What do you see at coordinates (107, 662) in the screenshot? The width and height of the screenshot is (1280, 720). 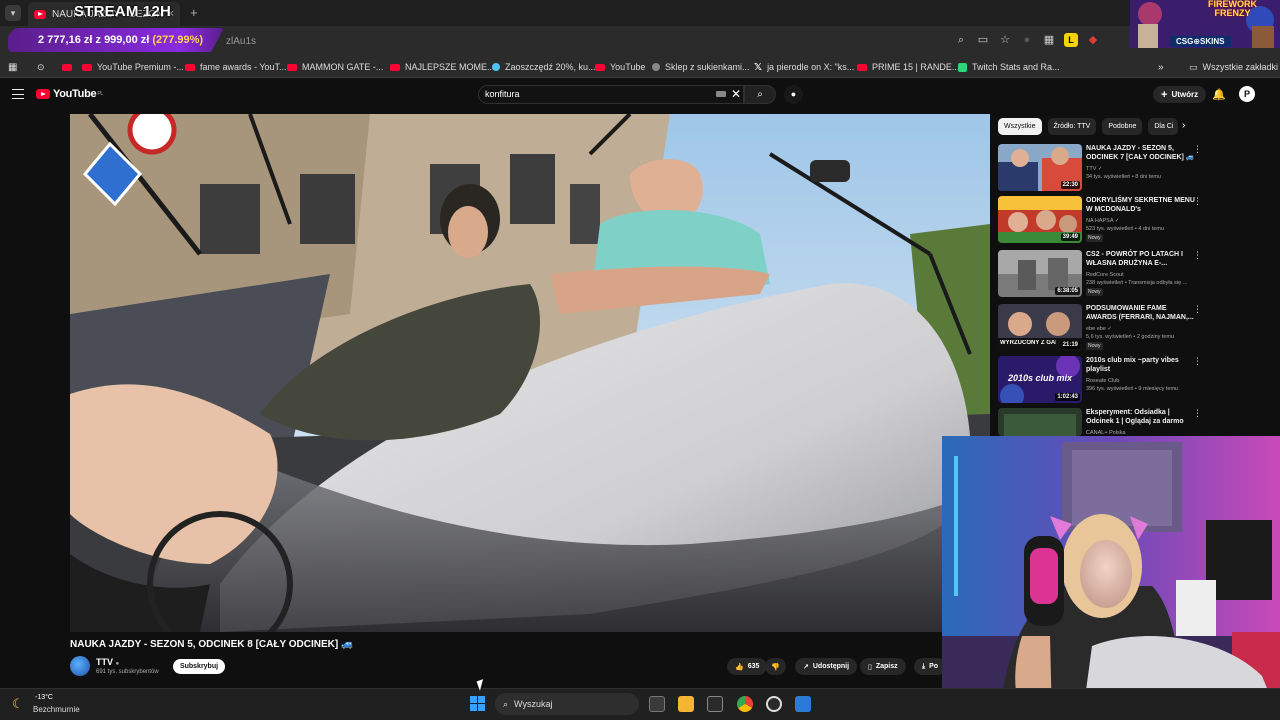 I see `channel-name: TTV ●` at bounding box center [107, 662].